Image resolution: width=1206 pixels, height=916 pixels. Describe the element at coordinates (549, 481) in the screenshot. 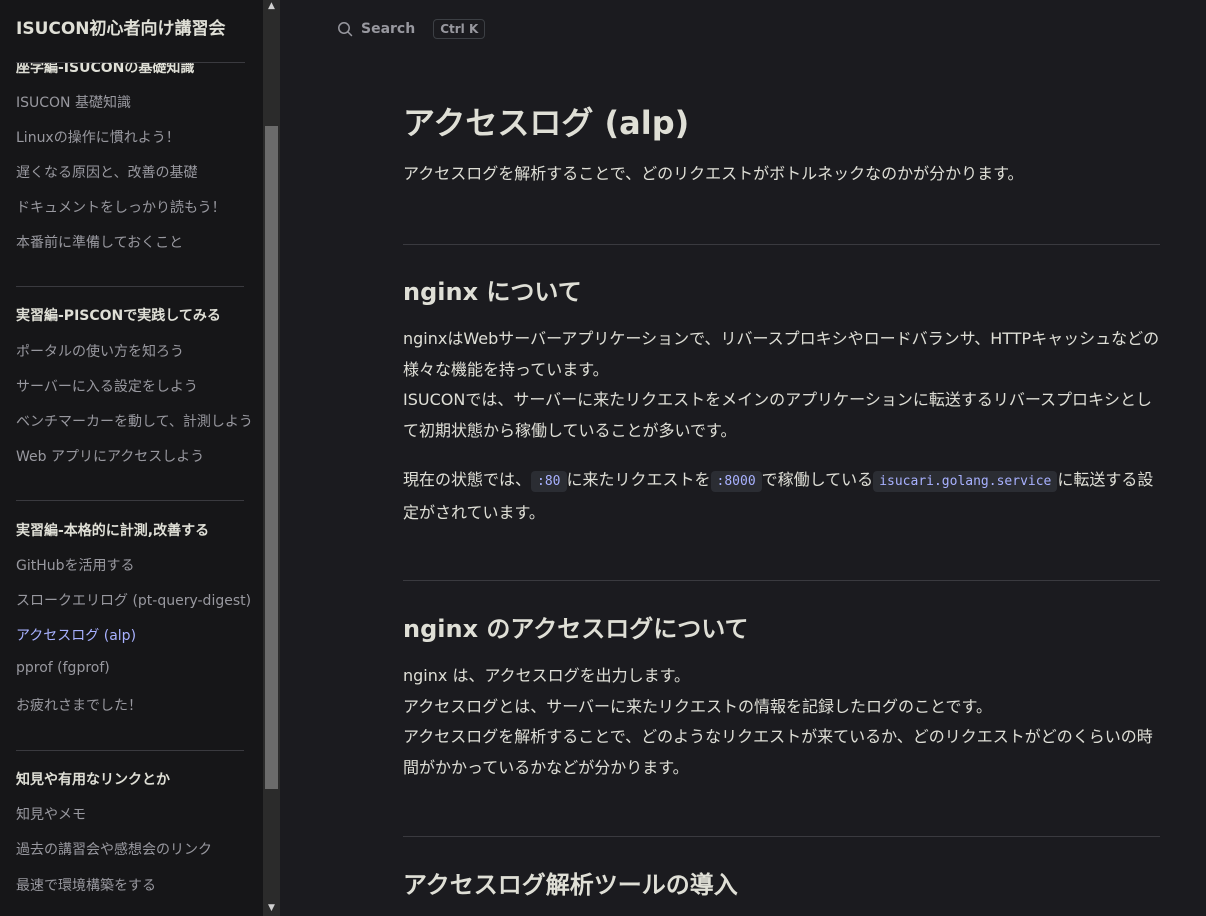

I see `inline-code: :80` at that location.